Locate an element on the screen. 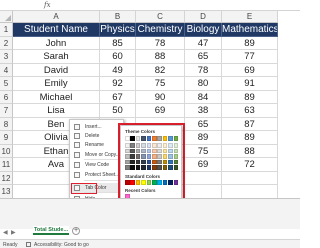 This screenshot has height=248, width=320. row-header-4: 4 is located at coordinates (6, 70).